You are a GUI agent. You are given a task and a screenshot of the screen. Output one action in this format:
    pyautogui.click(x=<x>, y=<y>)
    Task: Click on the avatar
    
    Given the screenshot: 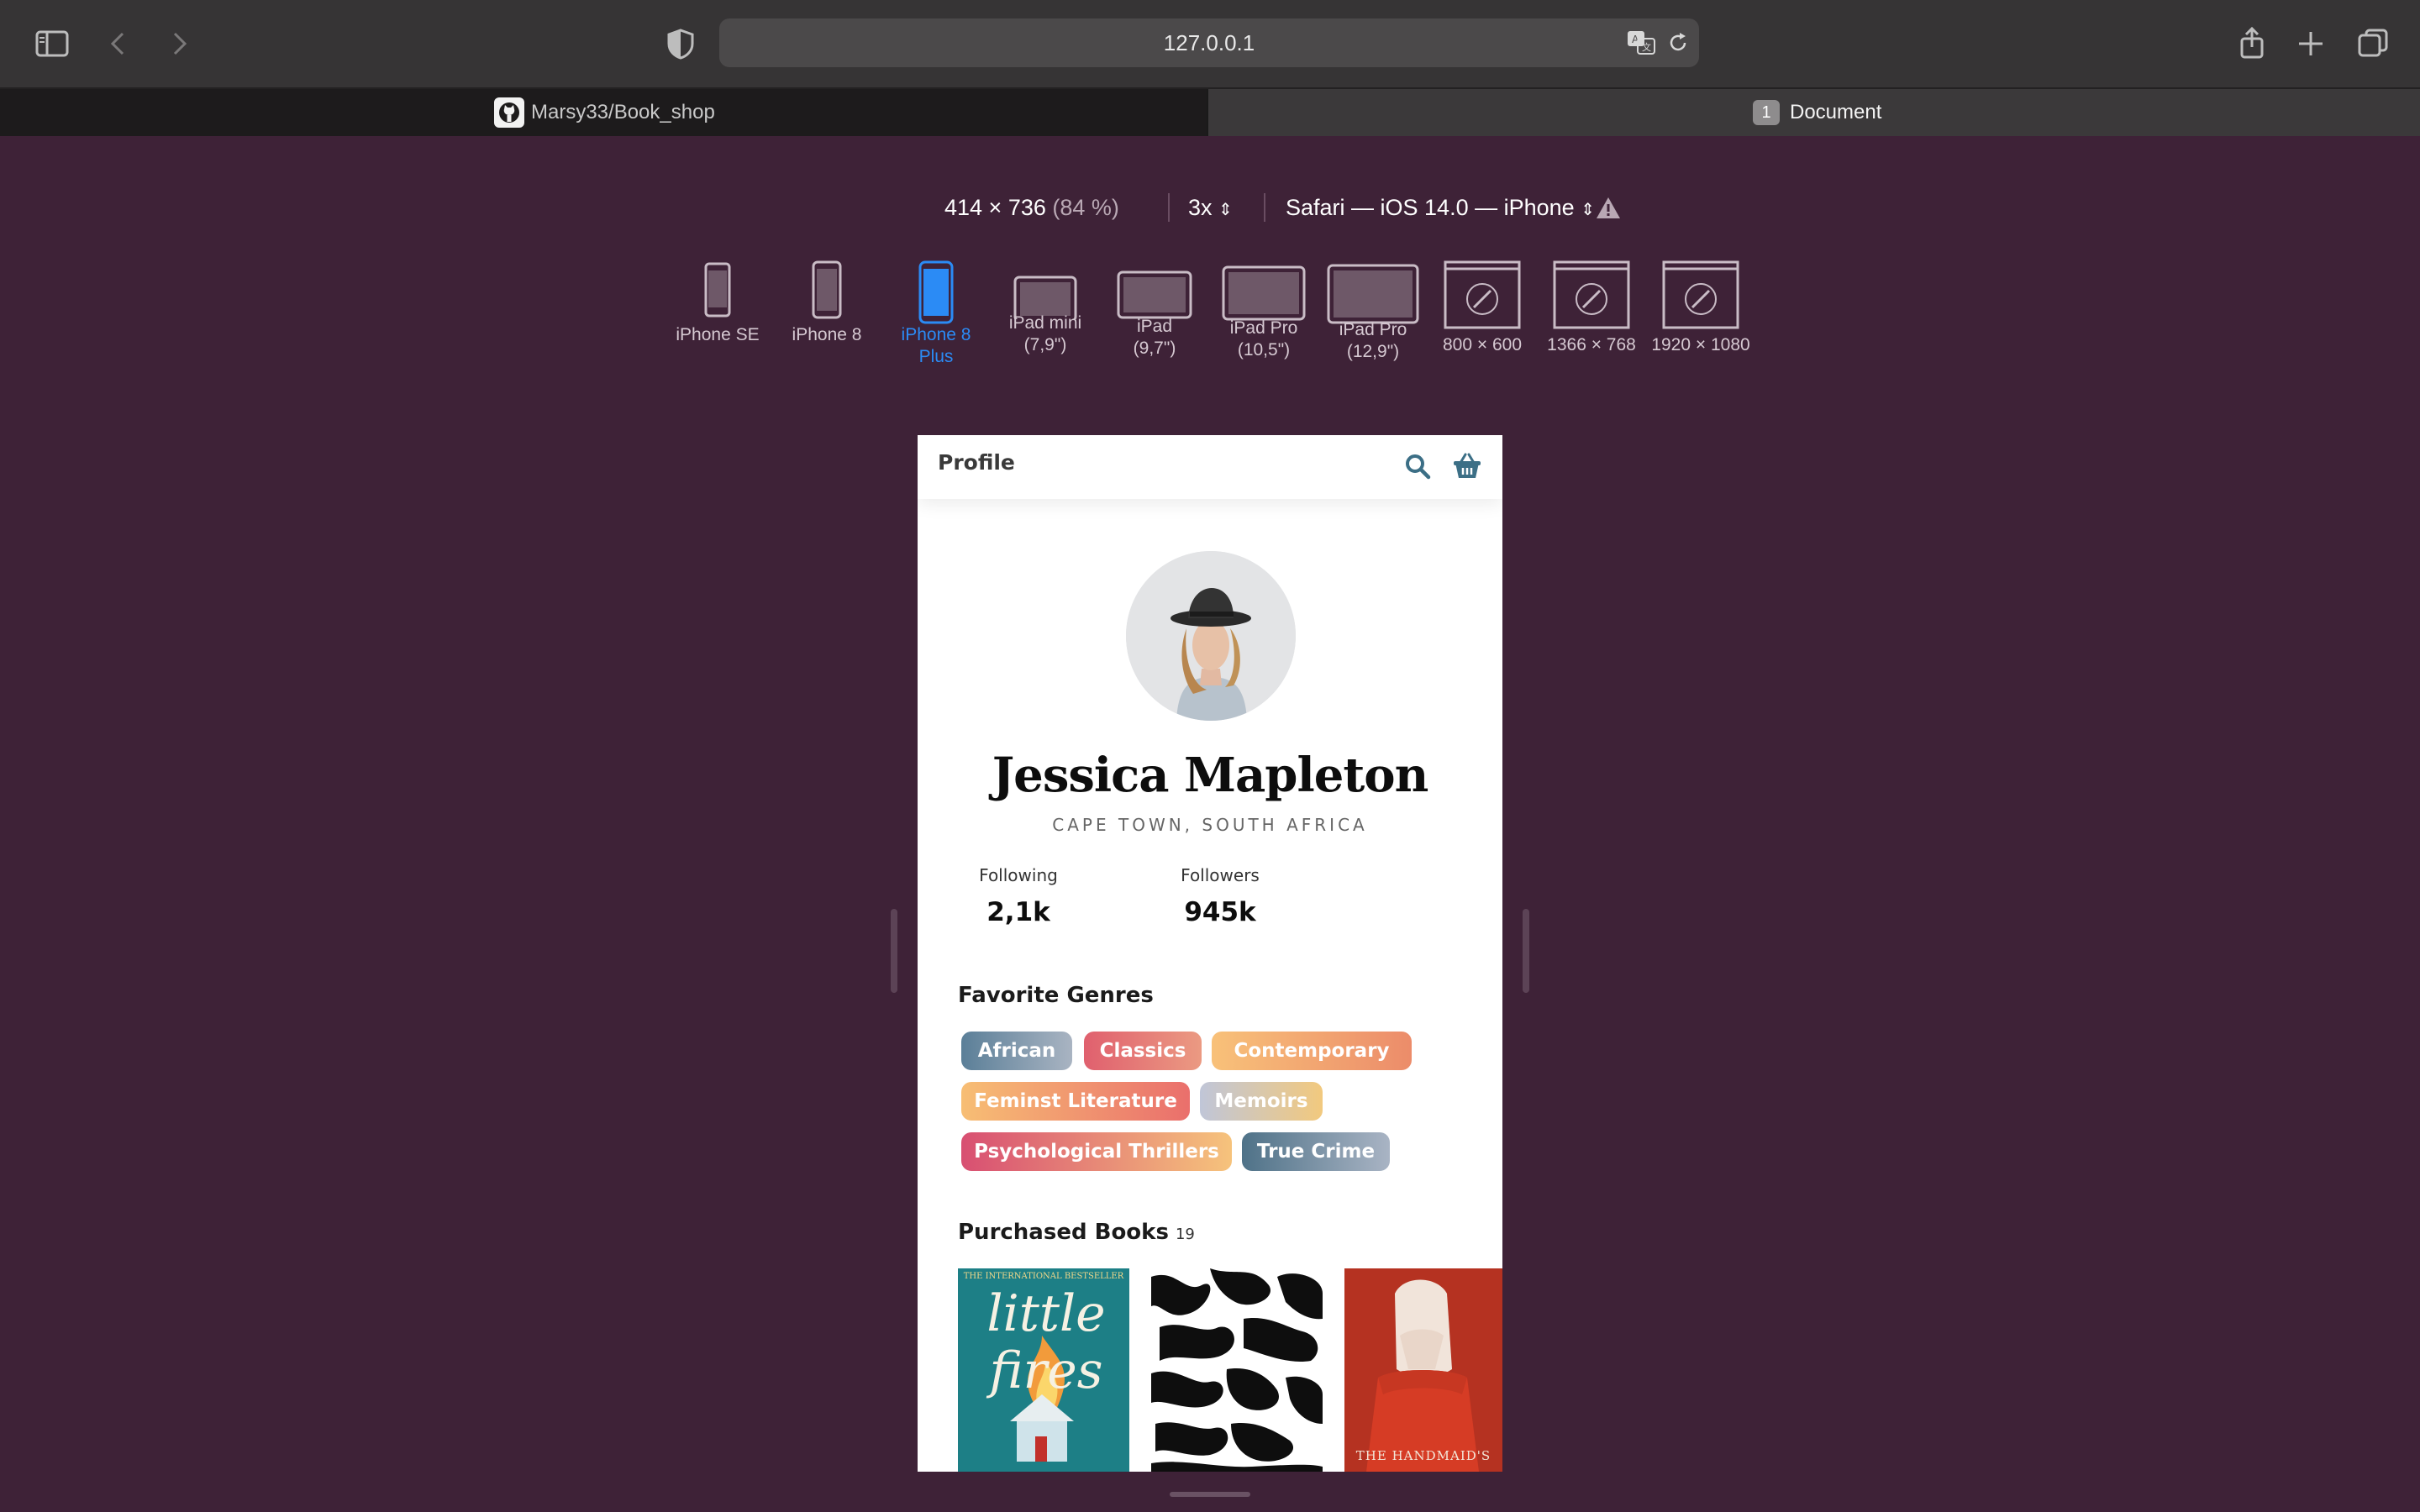 What is the action you would take?
    pyautogui.click(x=1211, y=636)
    